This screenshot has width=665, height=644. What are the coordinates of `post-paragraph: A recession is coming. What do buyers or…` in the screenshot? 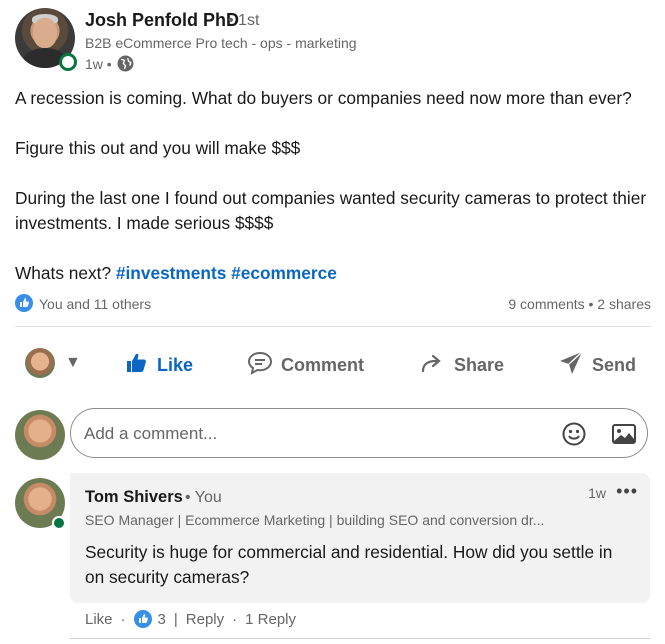 It's located at (323, 98).